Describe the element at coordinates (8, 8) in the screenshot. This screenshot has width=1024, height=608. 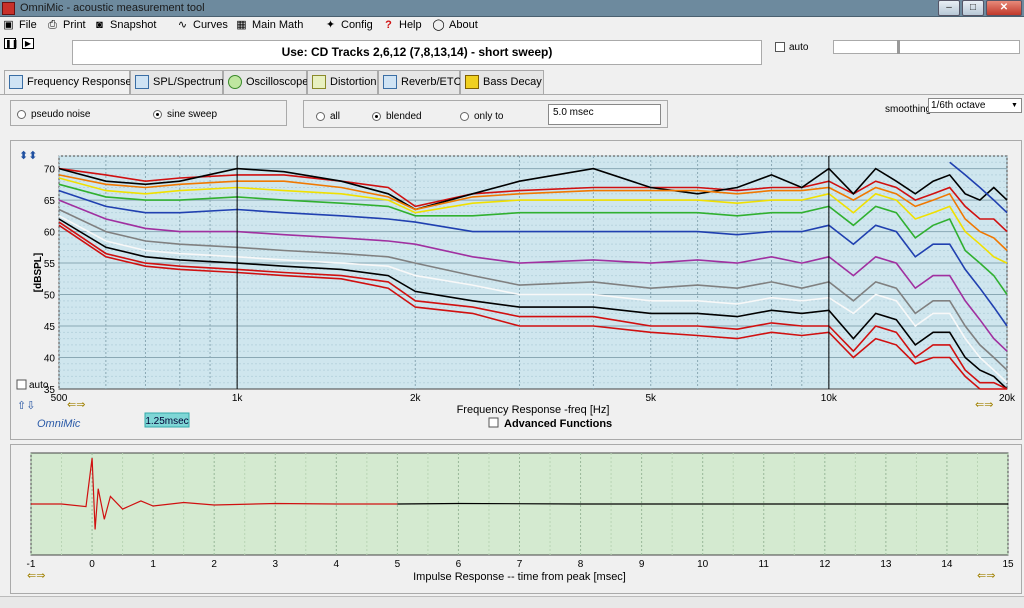
I see `app-icon` at that location.